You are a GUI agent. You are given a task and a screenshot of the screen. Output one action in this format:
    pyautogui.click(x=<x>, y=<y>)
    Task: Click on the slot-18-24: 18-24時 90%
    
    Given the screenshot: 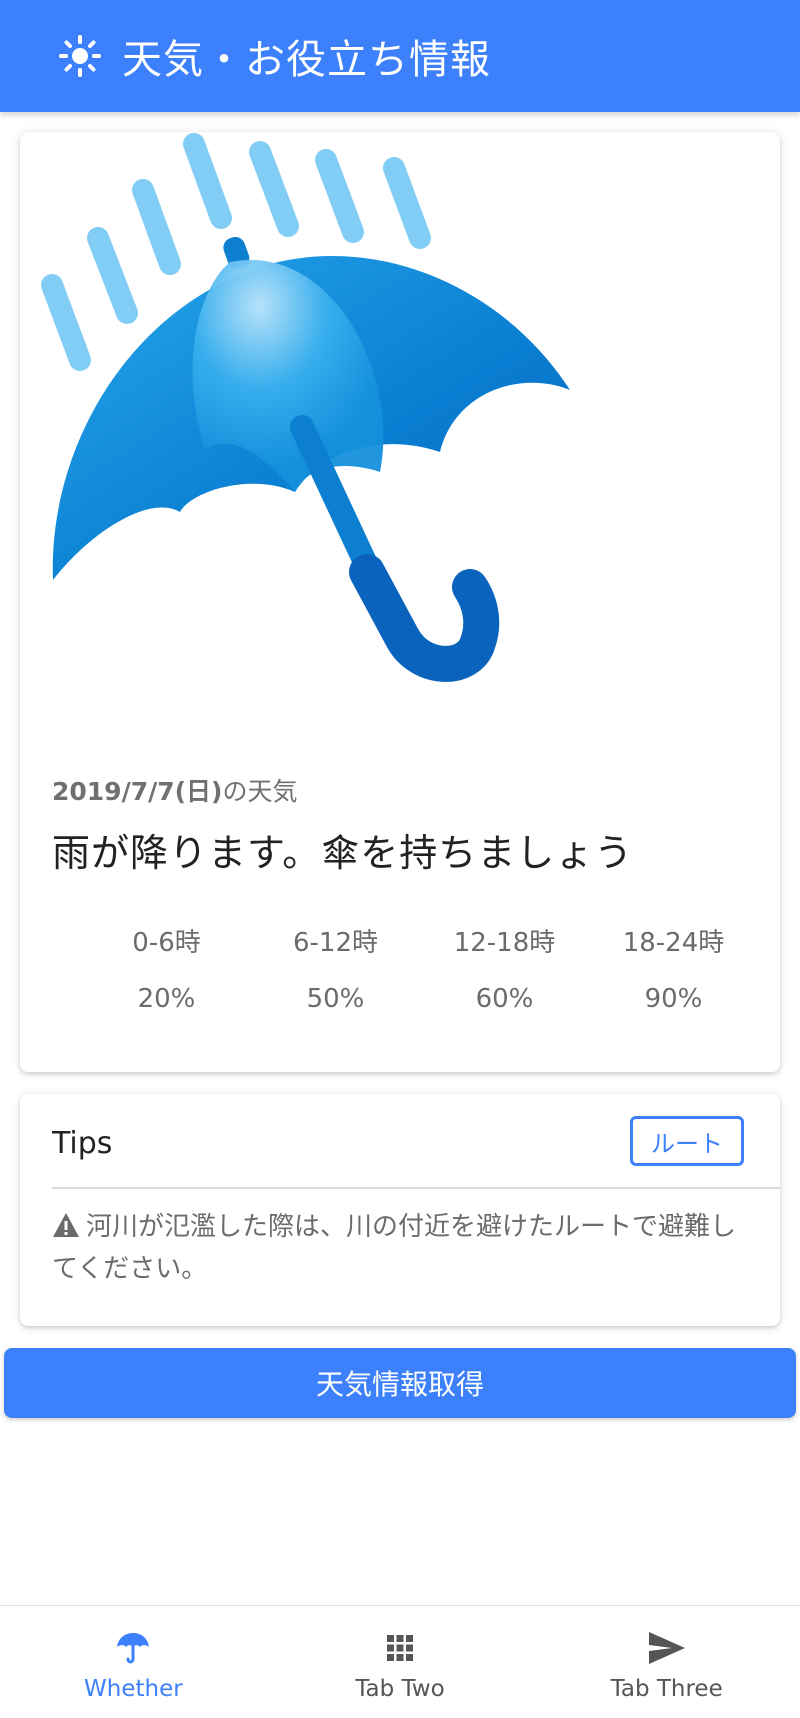 What is the action you would take?
    pyautogui.click(x=673, y=968)
    